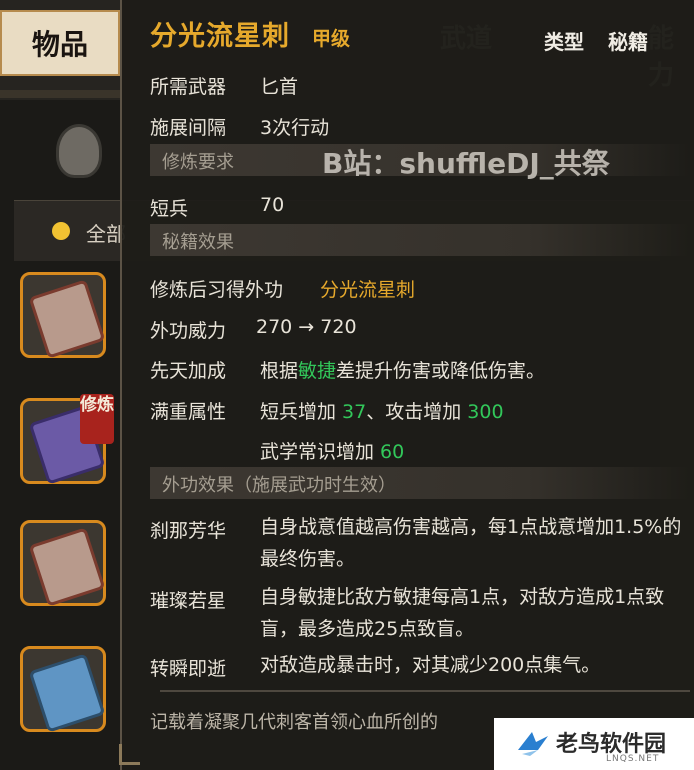 Image resolution: width=694 pixels, height=770 pixels. Describe the element at coordinates (594, 744) in the screenshot. I see `site-logo: 老鸟软件园 LNQS.NET` at that location.